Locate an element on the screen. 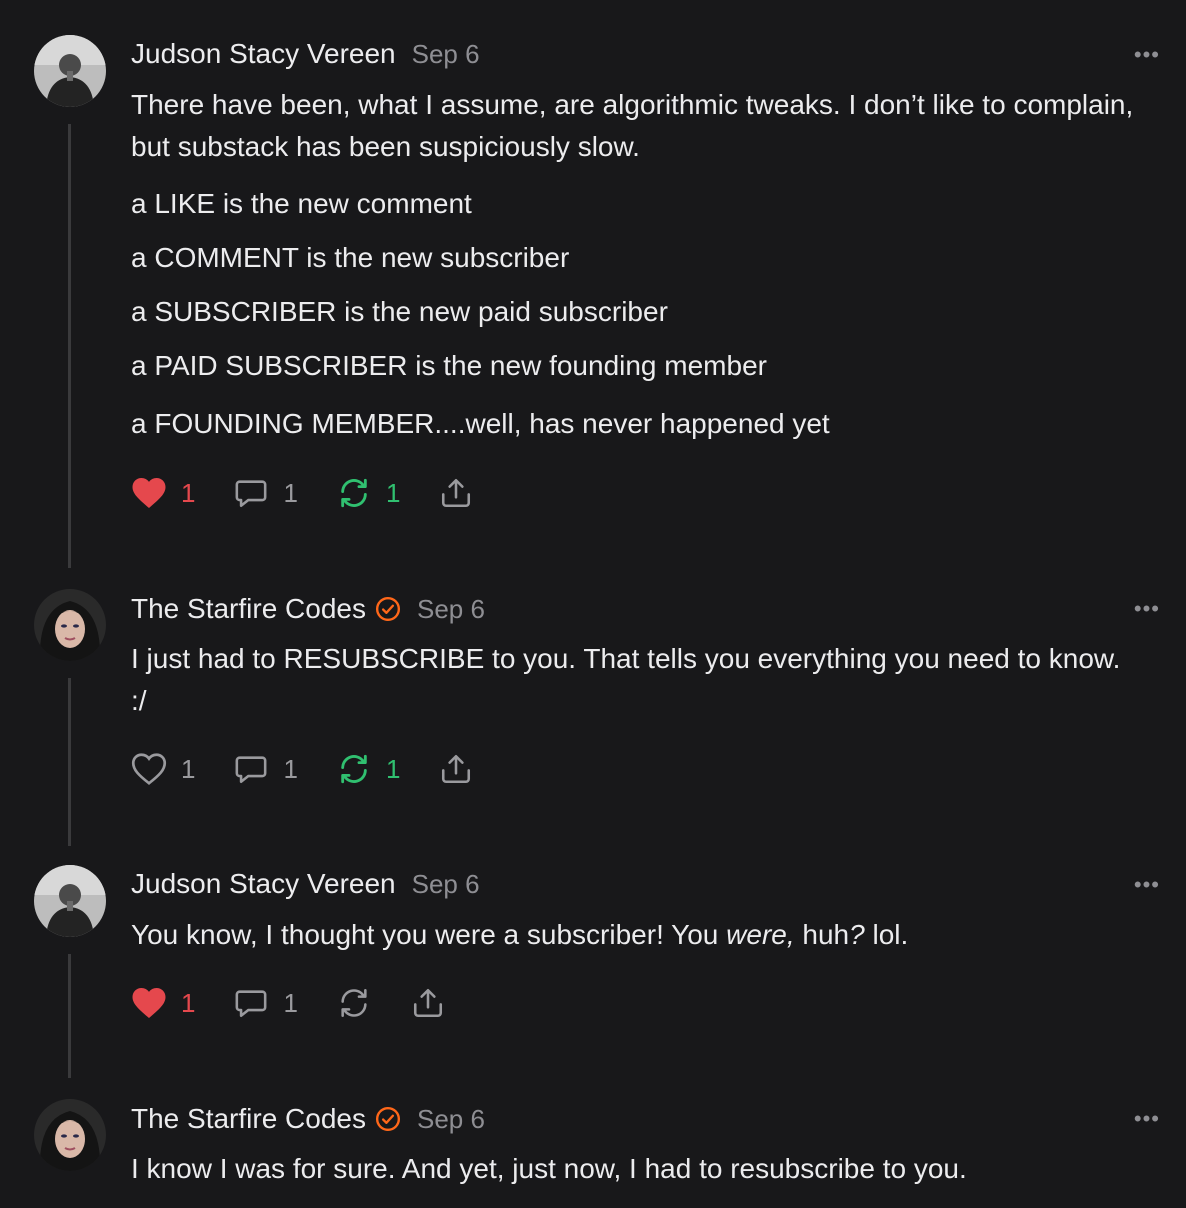  text-segment: huh is located at coordinates (822, 934).